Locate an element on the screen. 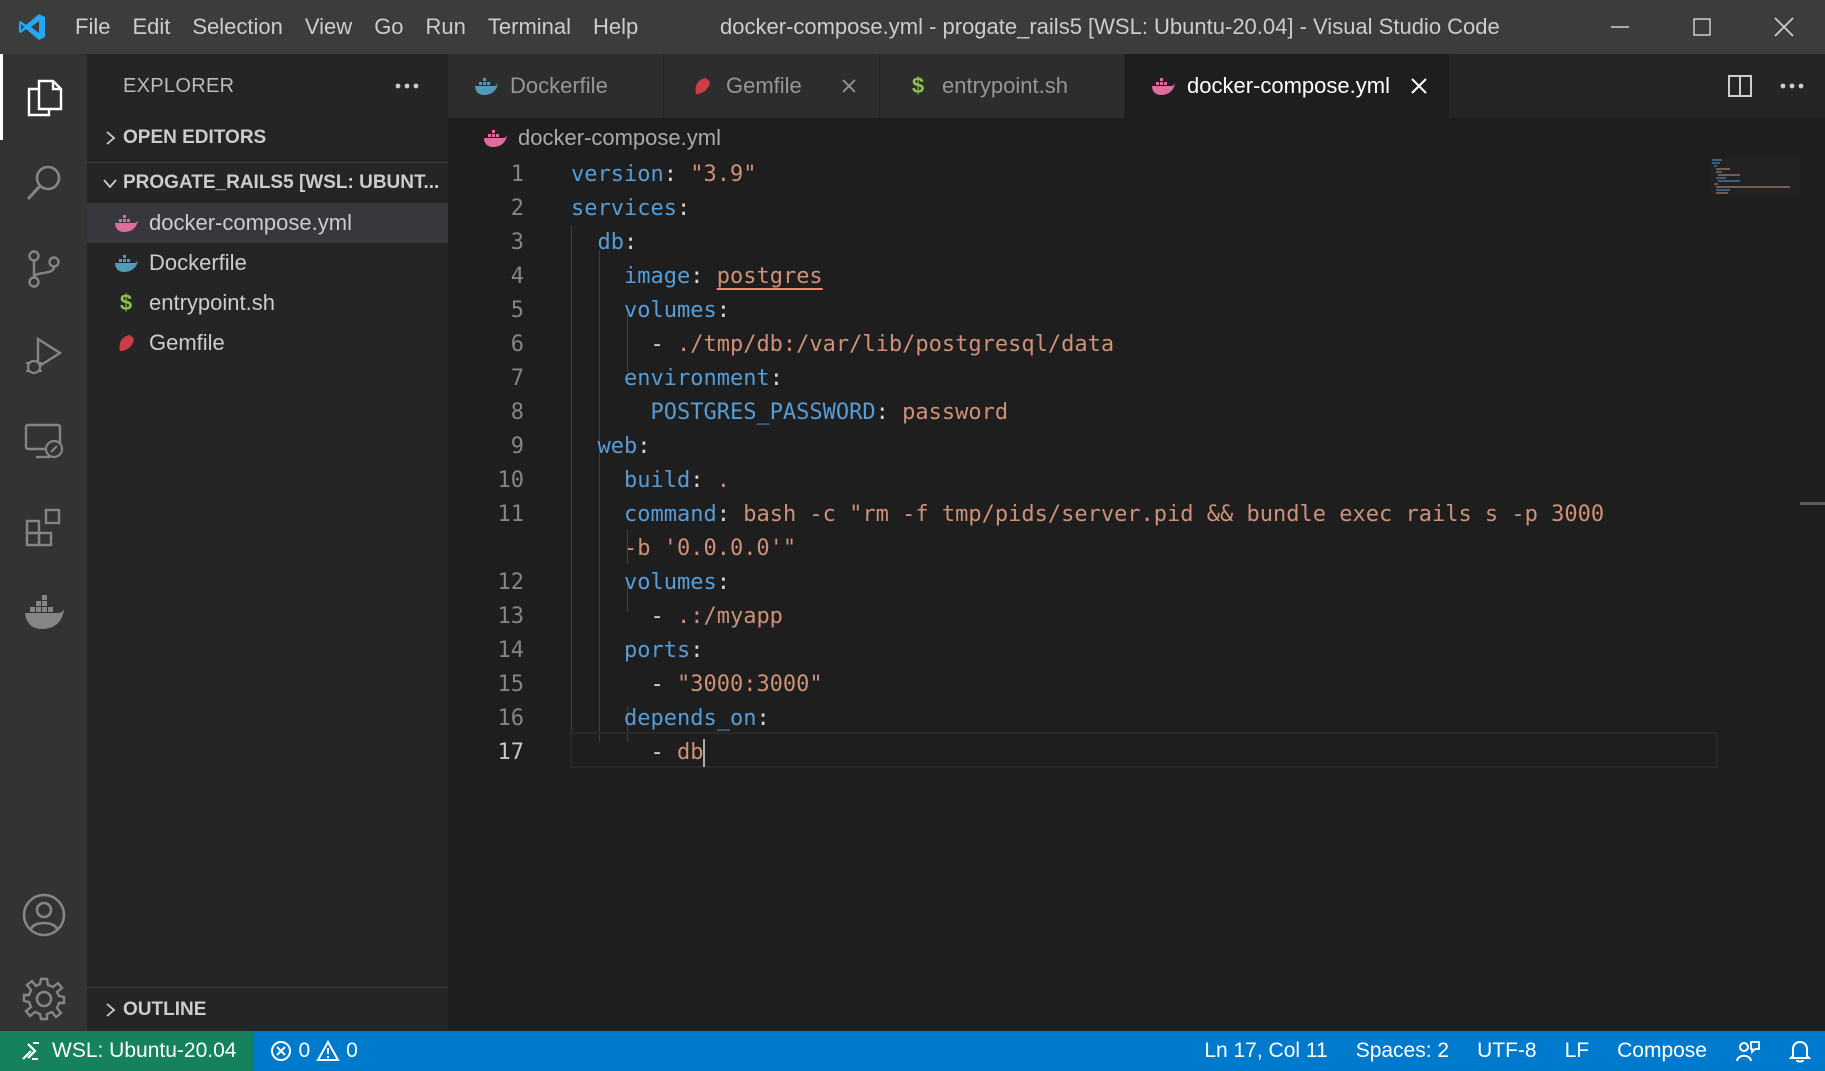  remote-label: WSL: Ubuntu-20.04 is located at coordinates (144, 1050).